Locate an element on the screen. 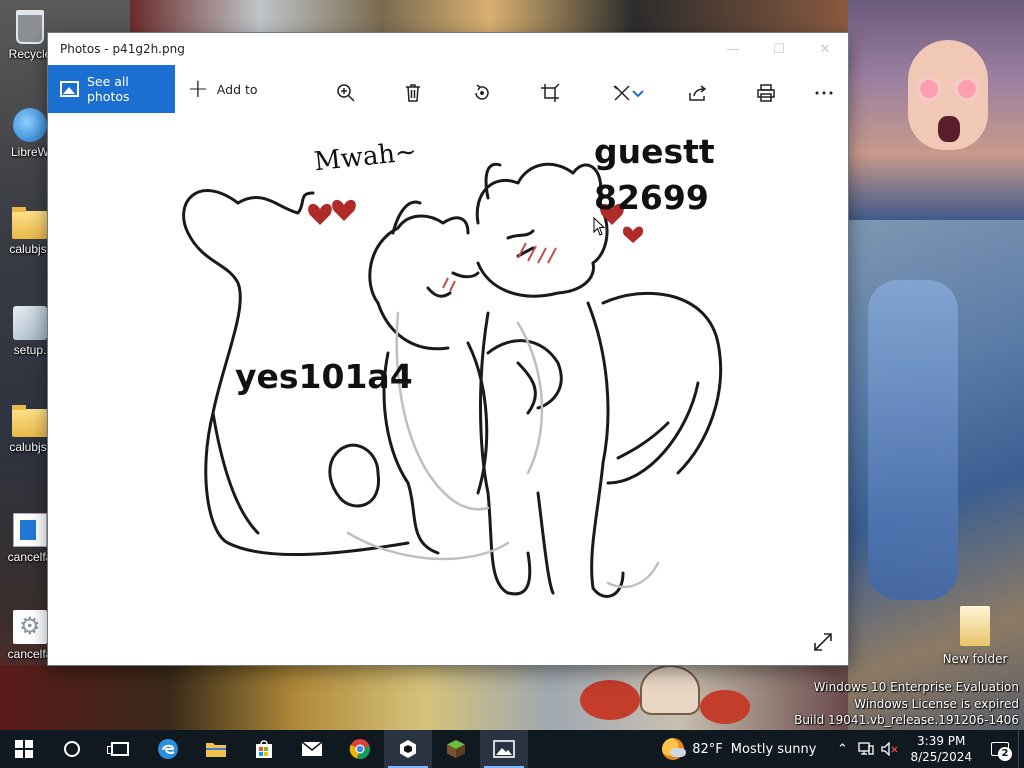 This screenshot has height=768, width=1024. taskbar-edge is located at coordinates (168, 749).